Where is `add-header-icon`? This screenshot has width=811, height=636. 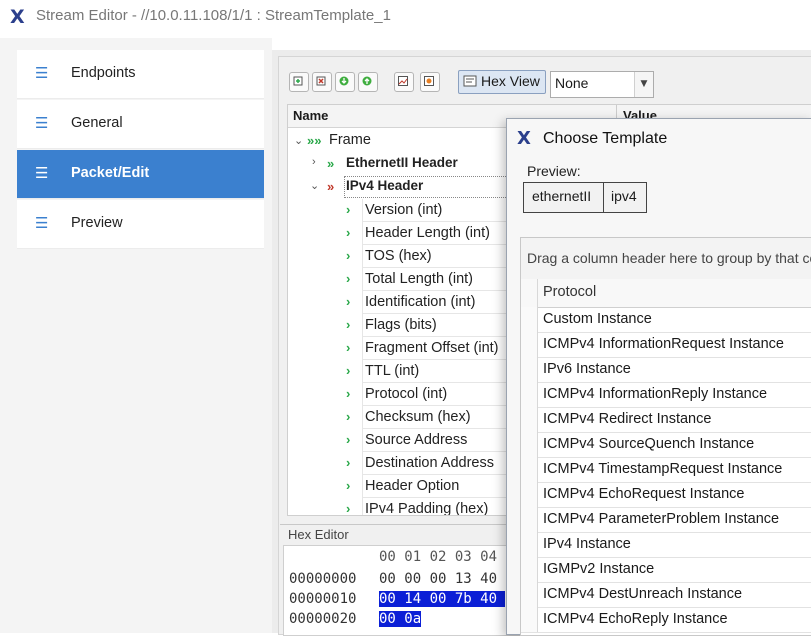 add-header-icon is located at coordinates (299, 82).